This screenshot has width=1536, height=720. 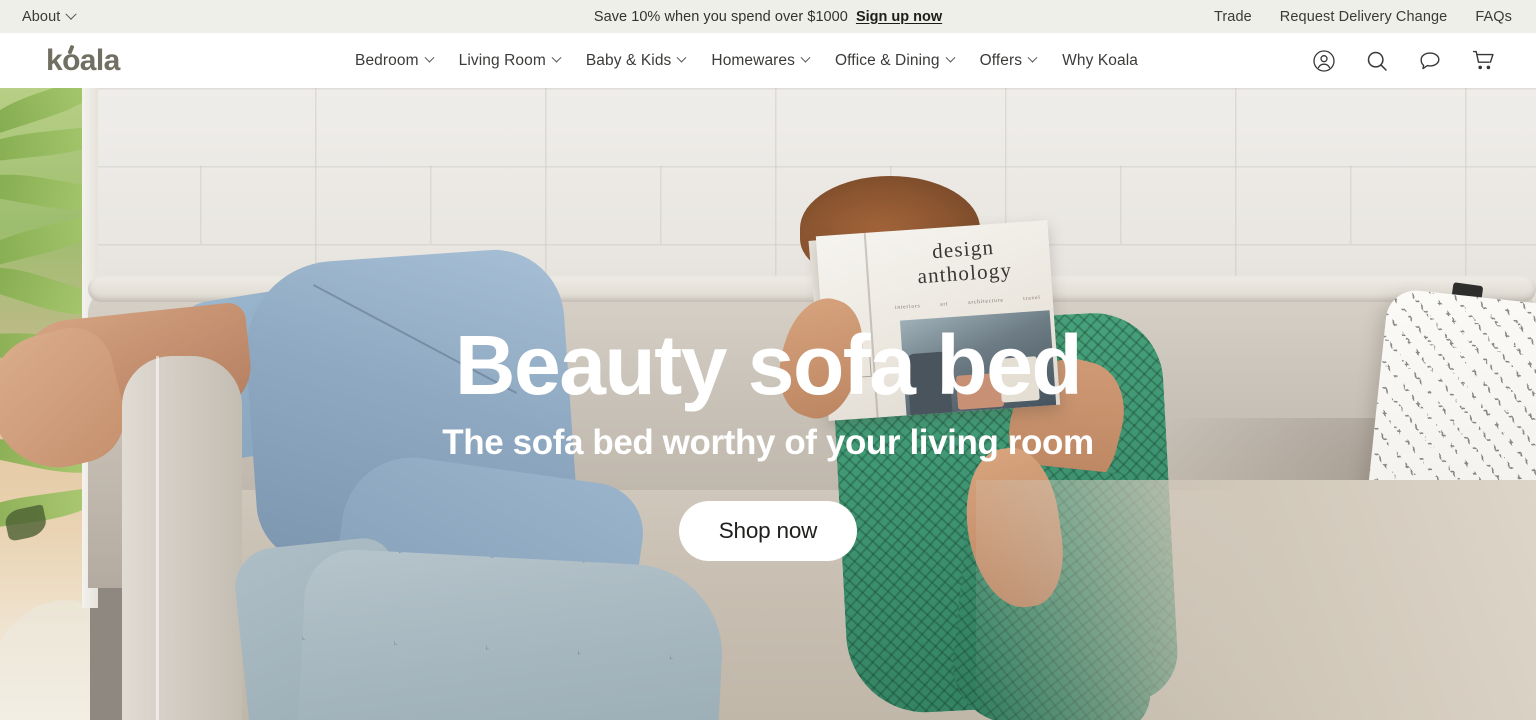 I want to click on logo-text: koala, so click(x=83, y=60).